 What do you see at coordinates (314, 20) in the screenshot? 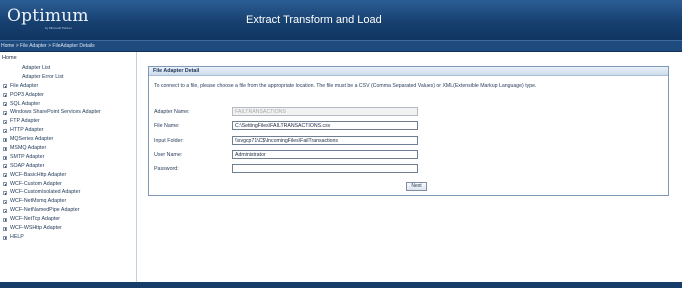
I see `app-title: Extract Transform and Load` at bounding box center [314, 20].